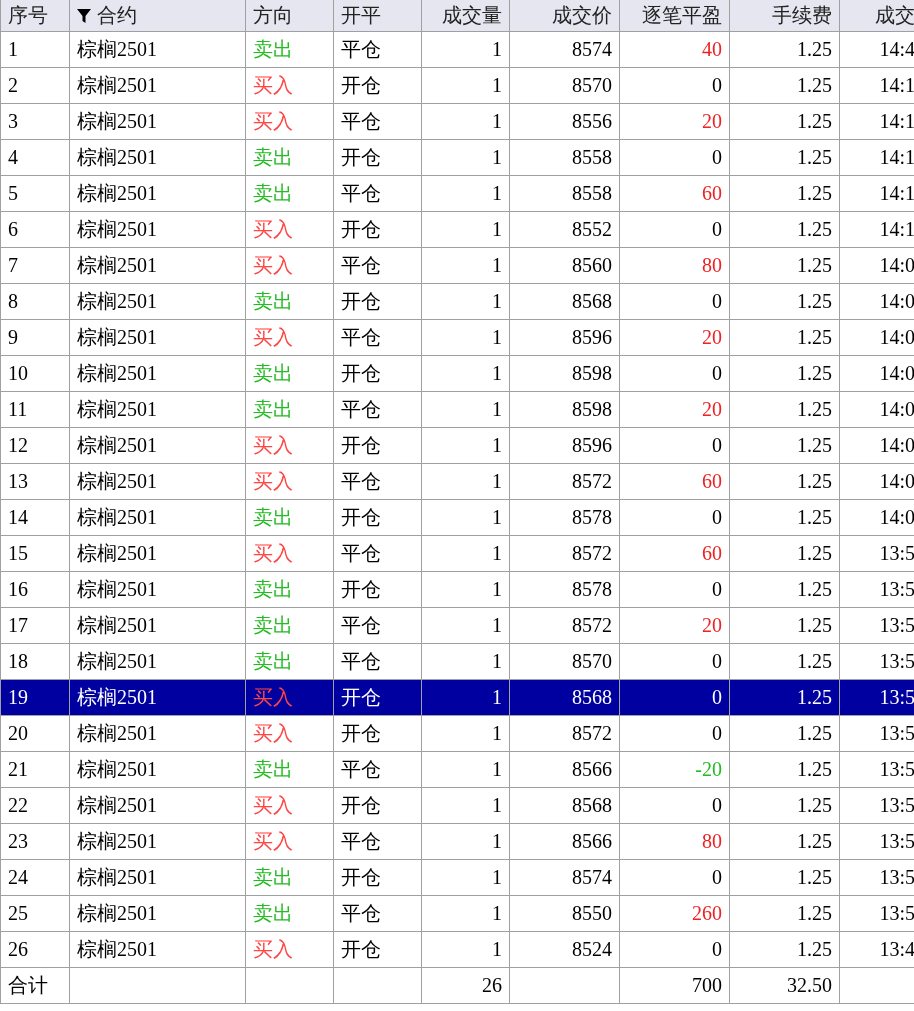 Image resolution: width=914 pixels, height=1011 pixels. What do you see at coordinates (675, 15) in the screenshot?
I see `column-header: 逐笔平盈` at bounding box center [675, 15].